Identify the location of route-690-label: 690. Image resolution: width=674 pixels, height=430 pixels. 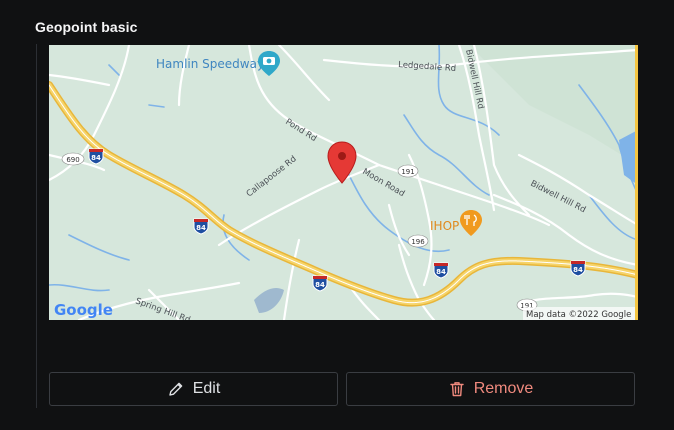
(72, 160).